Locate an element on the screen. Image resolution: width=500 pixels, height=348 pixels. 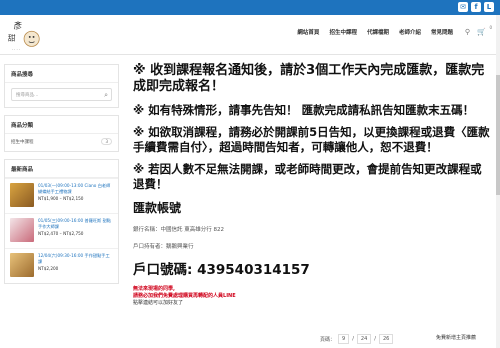
product-name: 01/05(三)09:00-16:00 普羅旺斯 甜點手作大師課 is located at coordinates (75, 223).